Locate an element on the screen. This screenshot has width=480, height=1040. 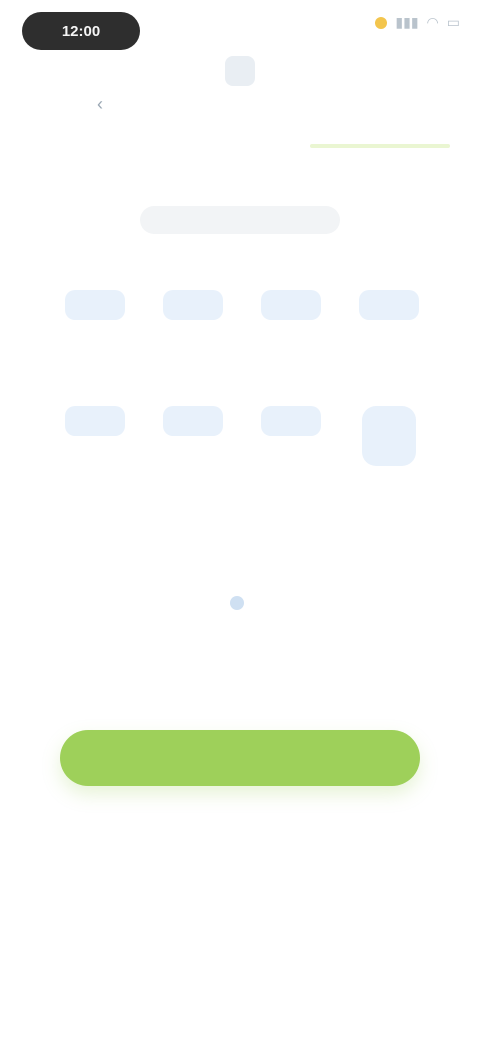
back-arrow-icon: ‹ is located at coordinates (100, 103).